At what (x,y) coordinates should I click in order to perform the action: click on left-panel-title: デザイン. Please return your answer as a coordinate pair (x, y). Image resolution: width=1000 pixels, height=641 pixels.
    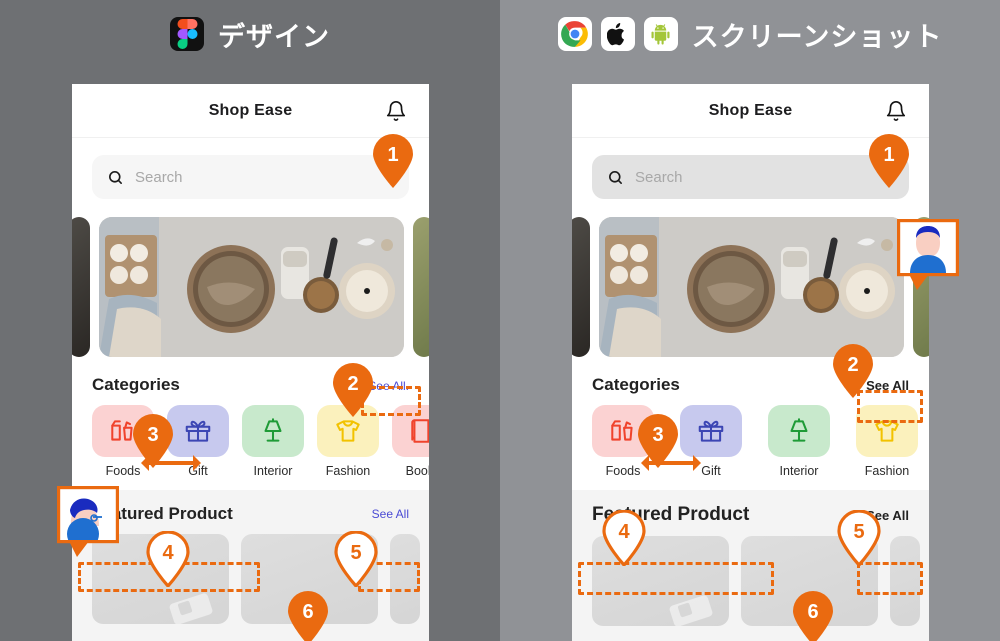
    Looking at the image, I should click on (274, 36).